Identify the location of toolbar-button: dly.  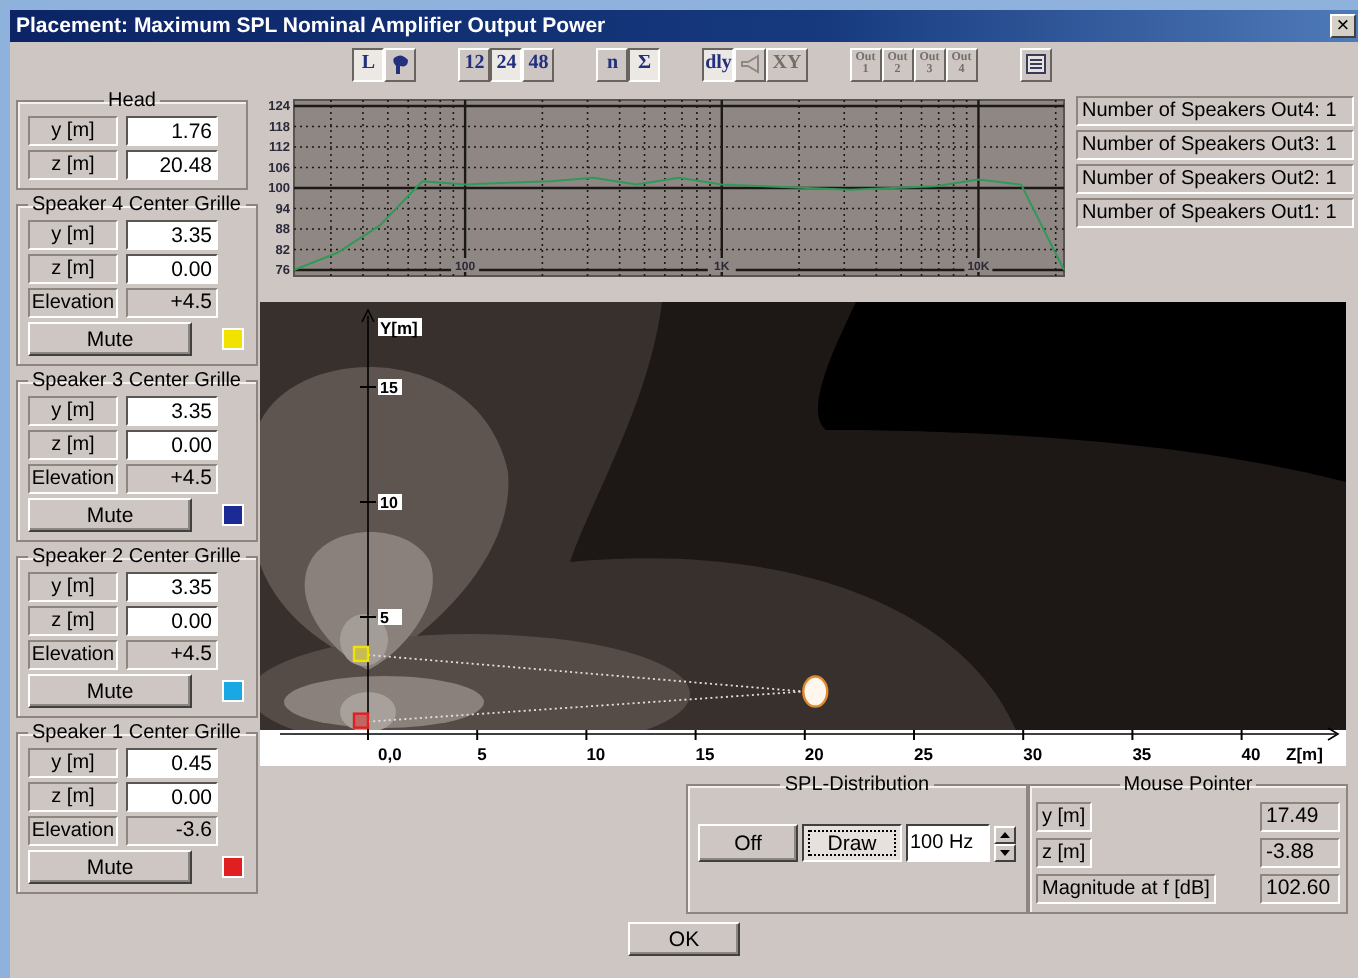
(718, 64).